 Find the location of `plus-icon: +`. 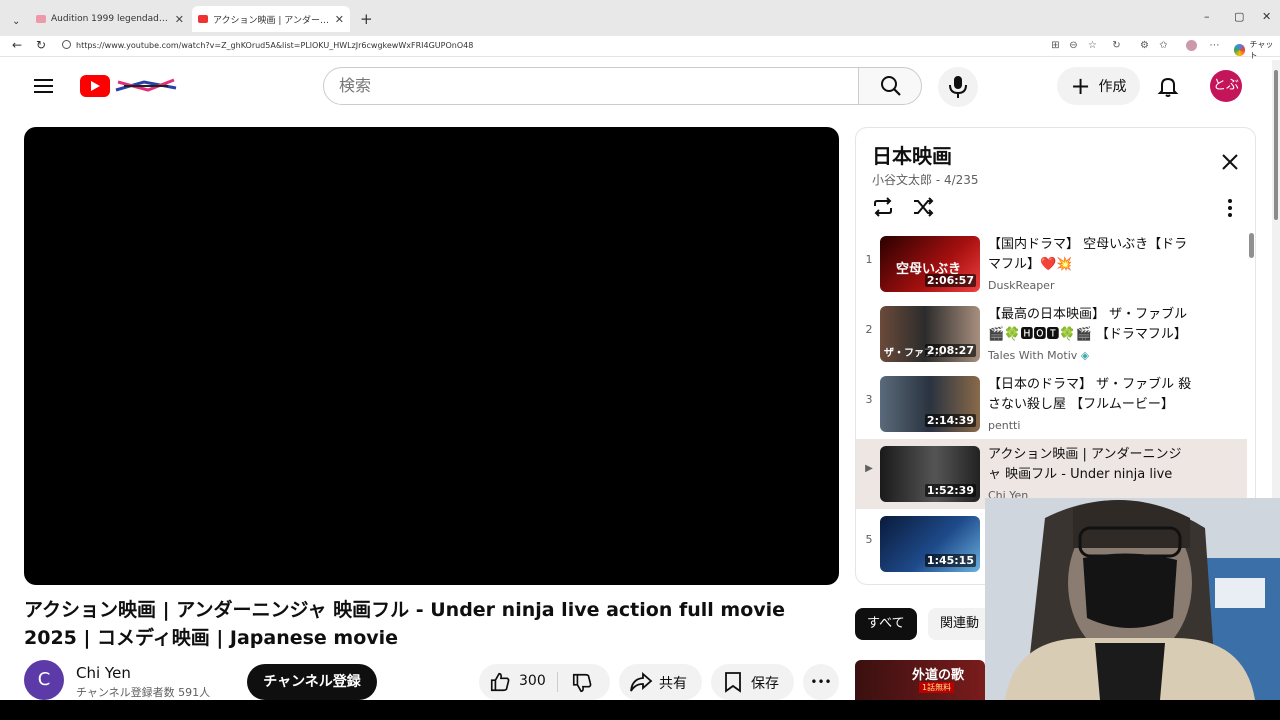

plus-icon: + is located at coordinates (1080, 86).